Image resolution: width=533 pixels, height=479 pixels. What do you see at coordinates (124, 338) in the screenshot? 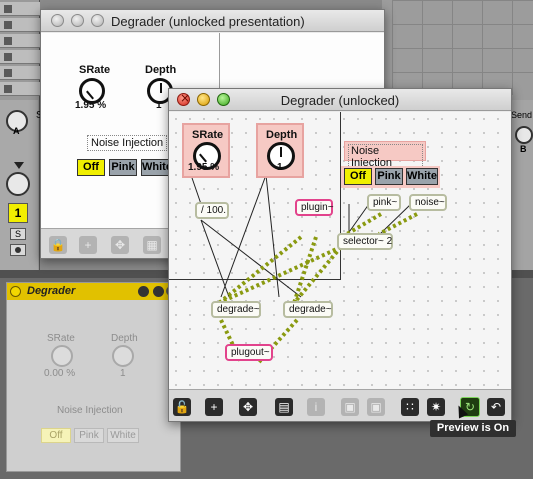
I see `device-depth-label: Depth` at bounding box center [124, 338].